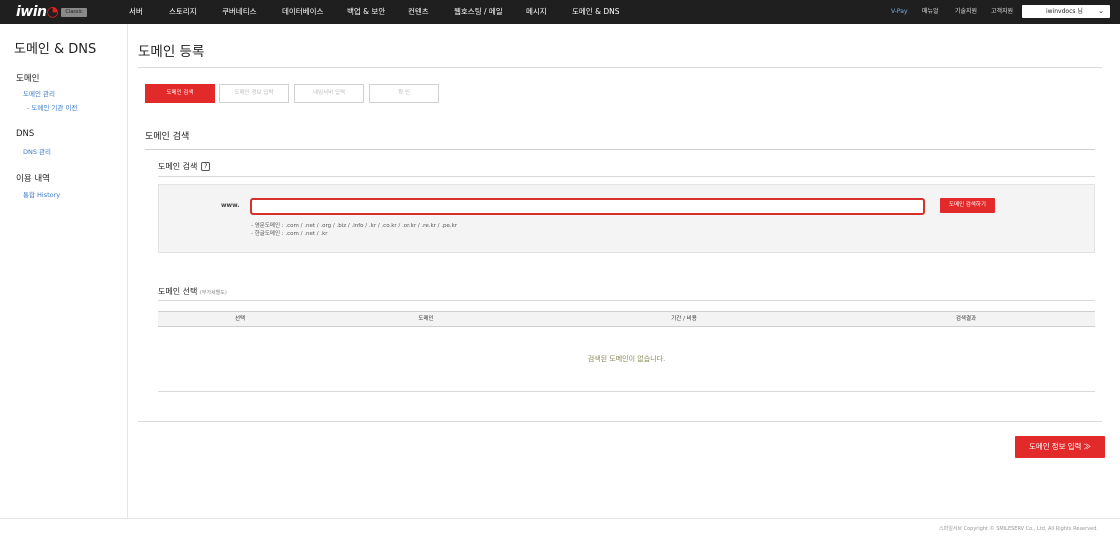 This screenshot has height=538, width=1120. I want to click on nav-database: 데이터베이스, so click(302, 12).